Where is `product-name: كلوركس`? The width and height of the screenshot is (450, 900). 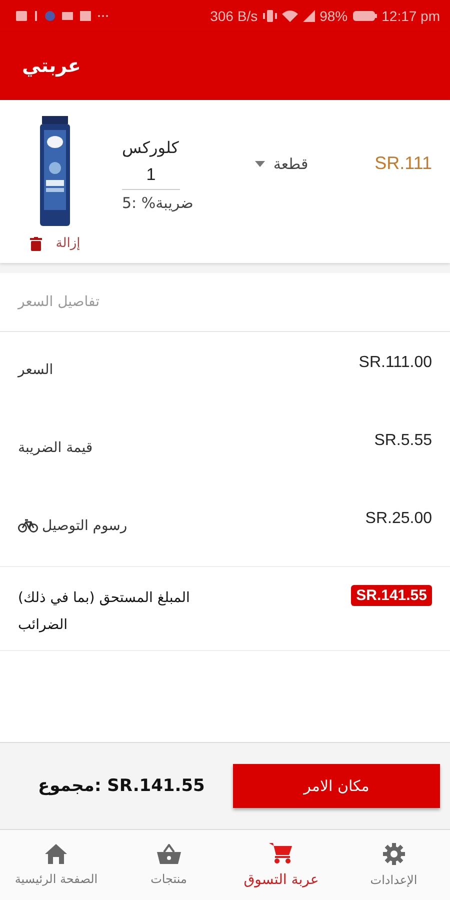 product-name: كلوركس is located at coordinates (151, 147).